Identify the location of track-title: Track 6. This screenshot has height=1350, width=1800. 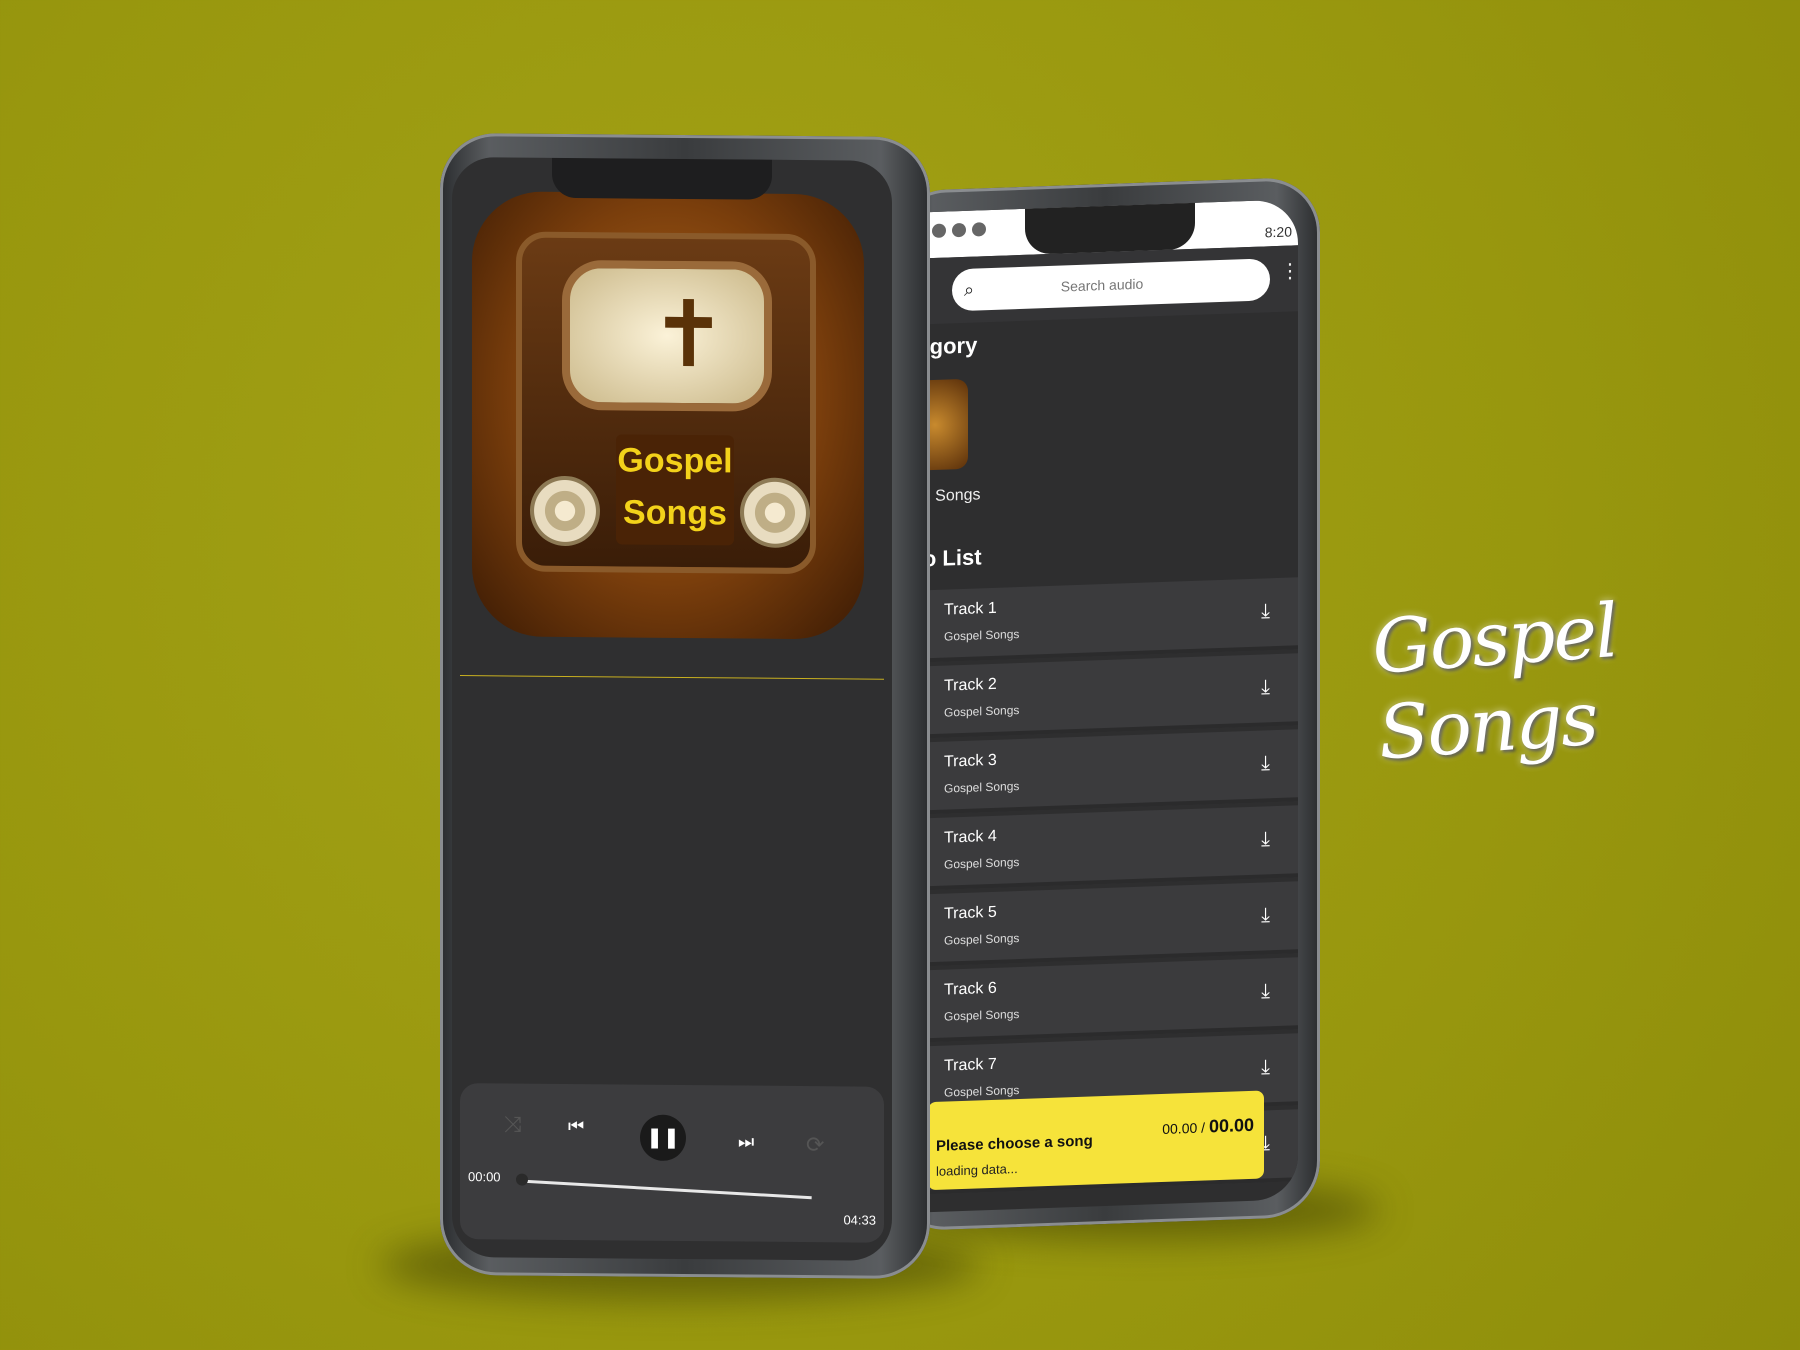
(970, 989).